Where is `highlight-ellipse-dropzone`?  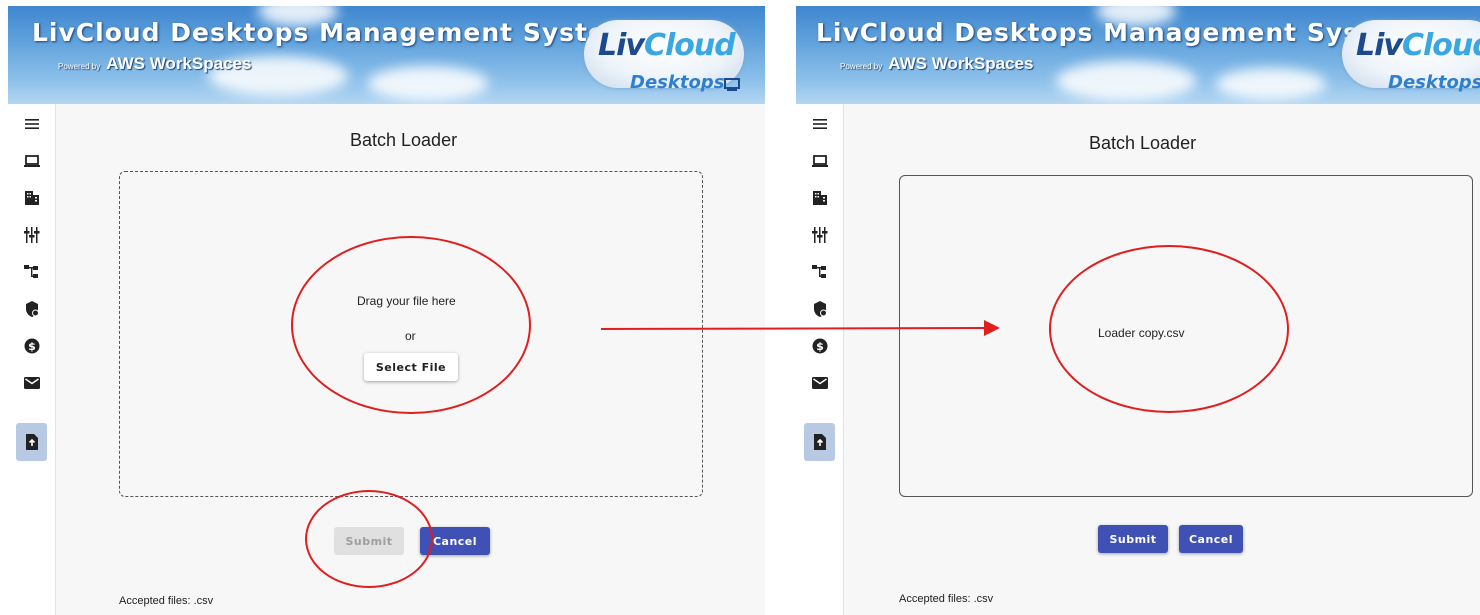
highlight-ellipse-dropzone is located at coordinates (411, 325).